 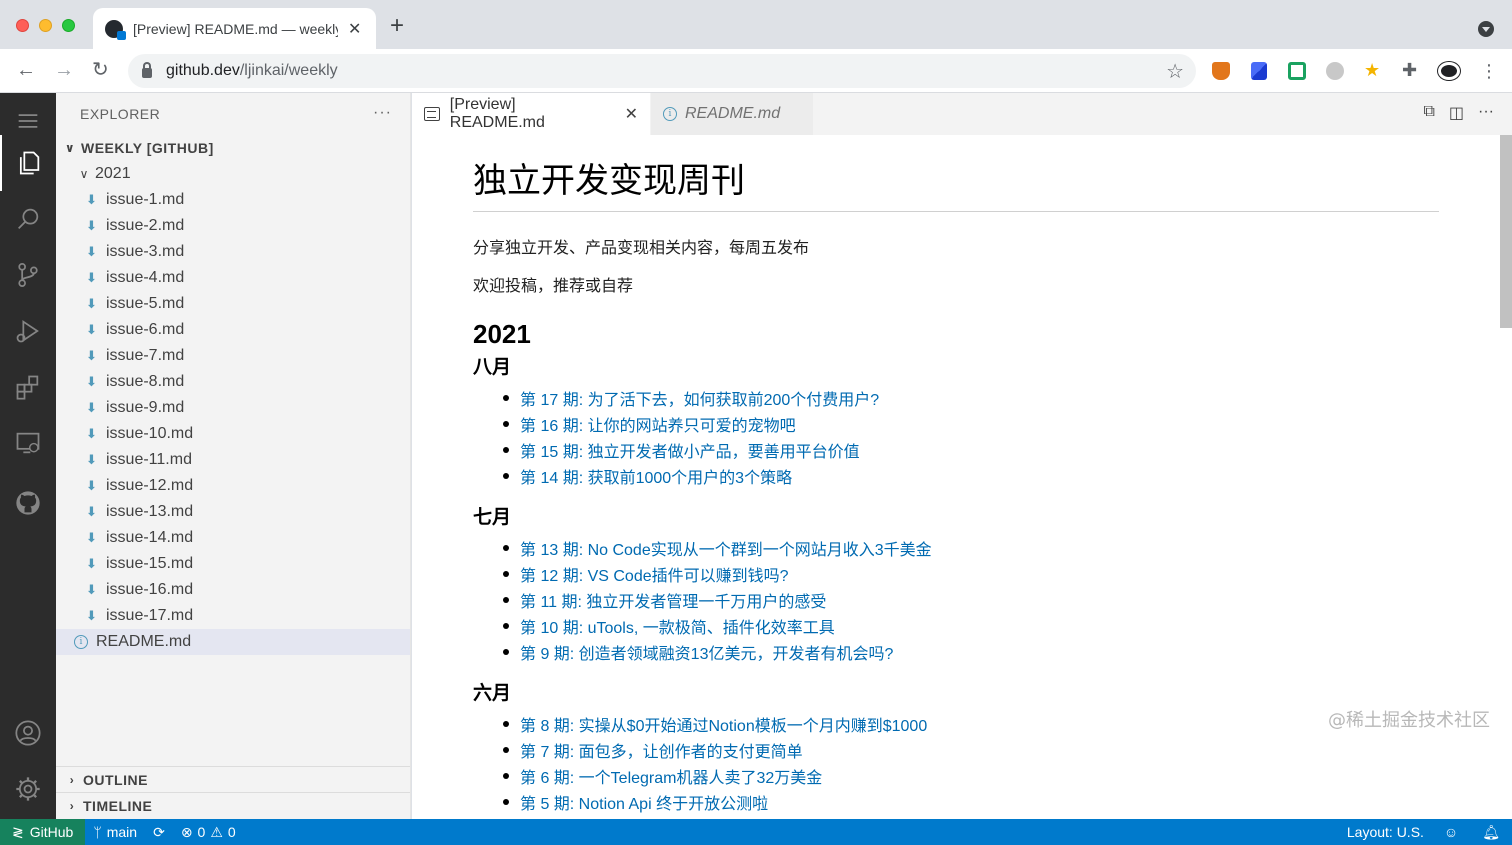 I want to click on run-debug-icon, so click(x=28, y=331).